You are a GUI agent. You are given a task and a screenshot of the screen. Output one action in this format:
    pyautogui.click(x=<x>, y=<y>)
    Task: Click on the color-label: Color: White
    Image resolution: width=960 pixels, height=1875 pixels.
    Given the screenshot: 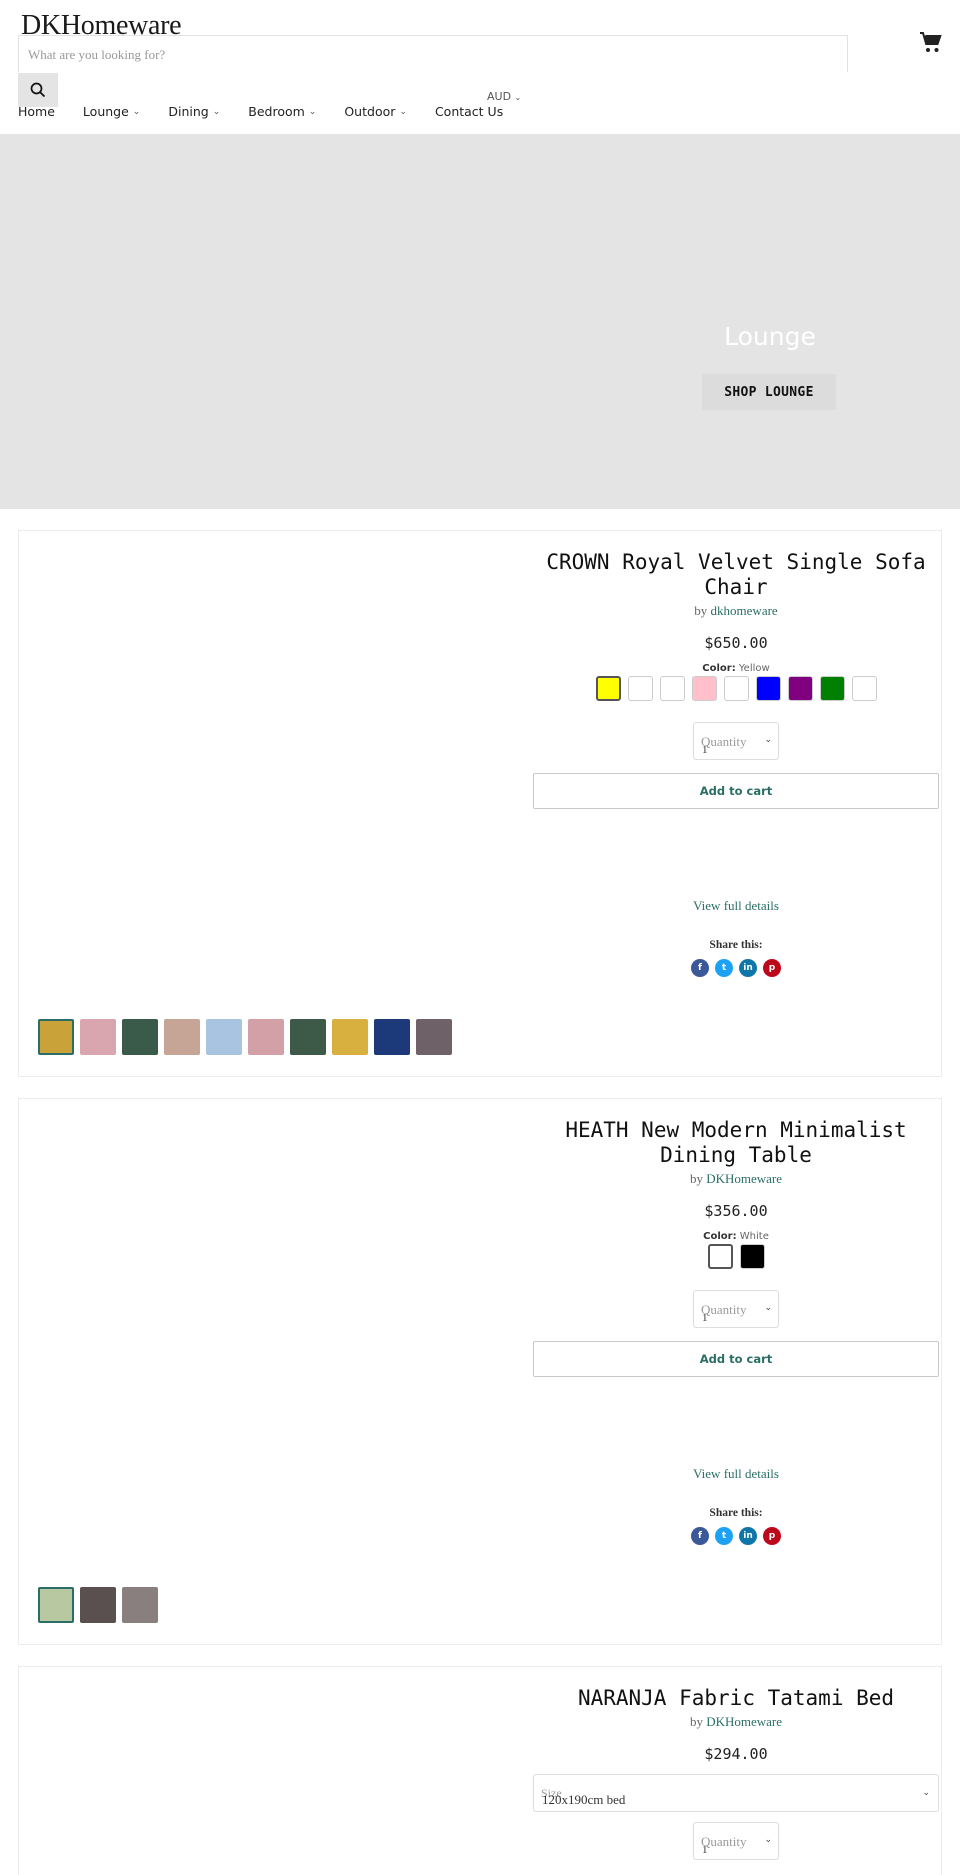 What is the action you would take?
    pyautogui.click(x=736, y=1236)
    